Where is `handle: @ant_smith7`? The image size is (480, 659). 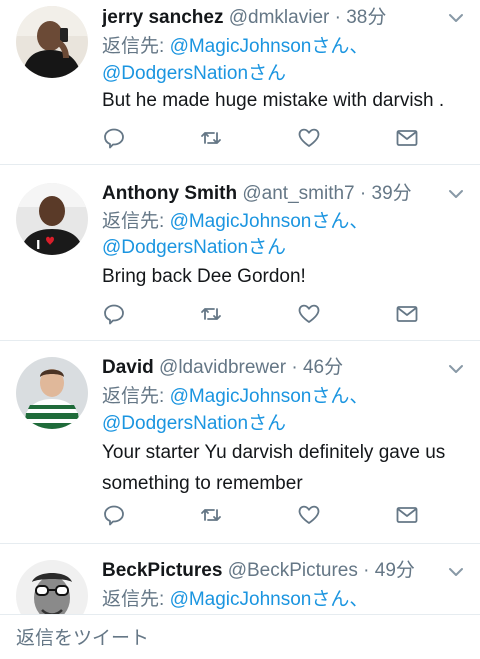
handle: @ant_smith7 is located at coordinates (298, 193).